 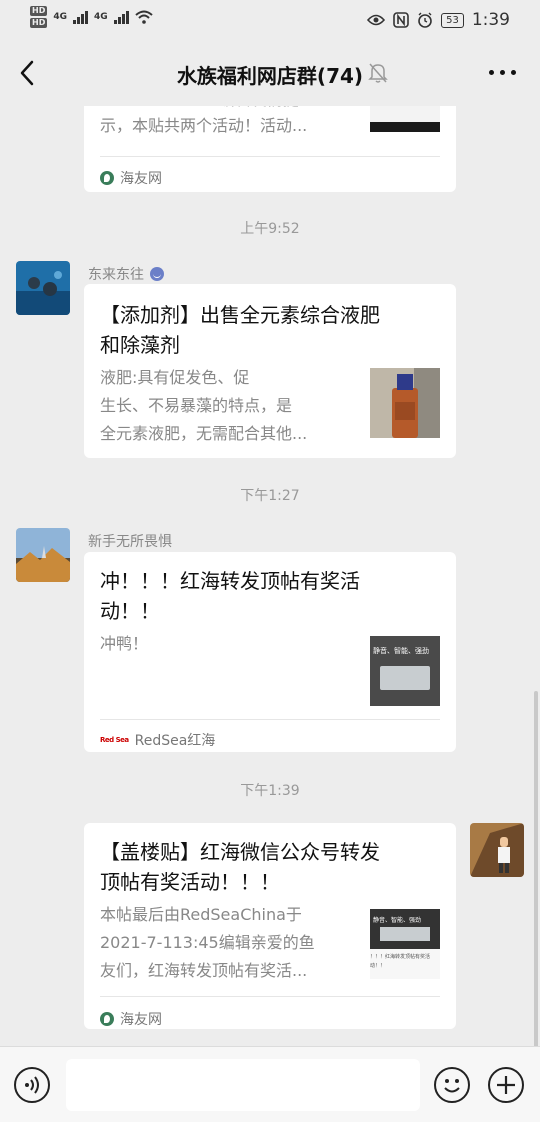 I want to click on sender-name: 新手无所畏惧, so click(x=130, y=542).